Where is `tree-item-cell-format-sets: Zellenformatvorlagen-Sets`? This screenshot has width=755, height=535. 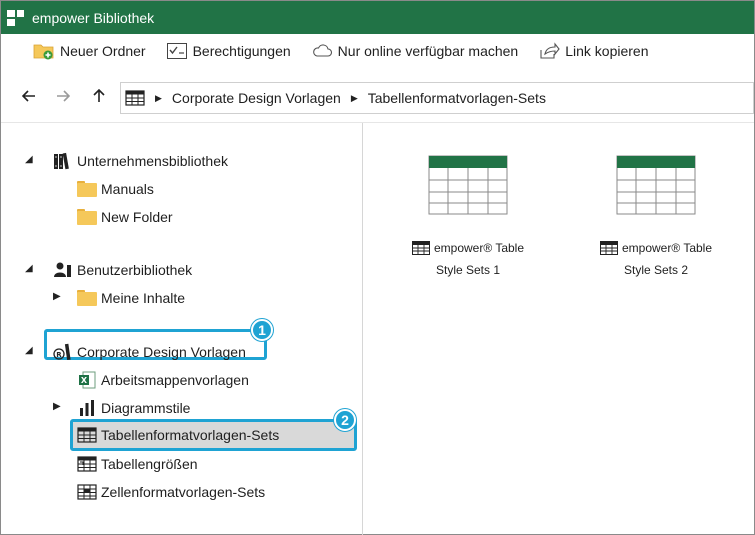
tree-item-cell-format-sets: Zellenformatvorlagen-Sets is located at coordinates (171, 492).